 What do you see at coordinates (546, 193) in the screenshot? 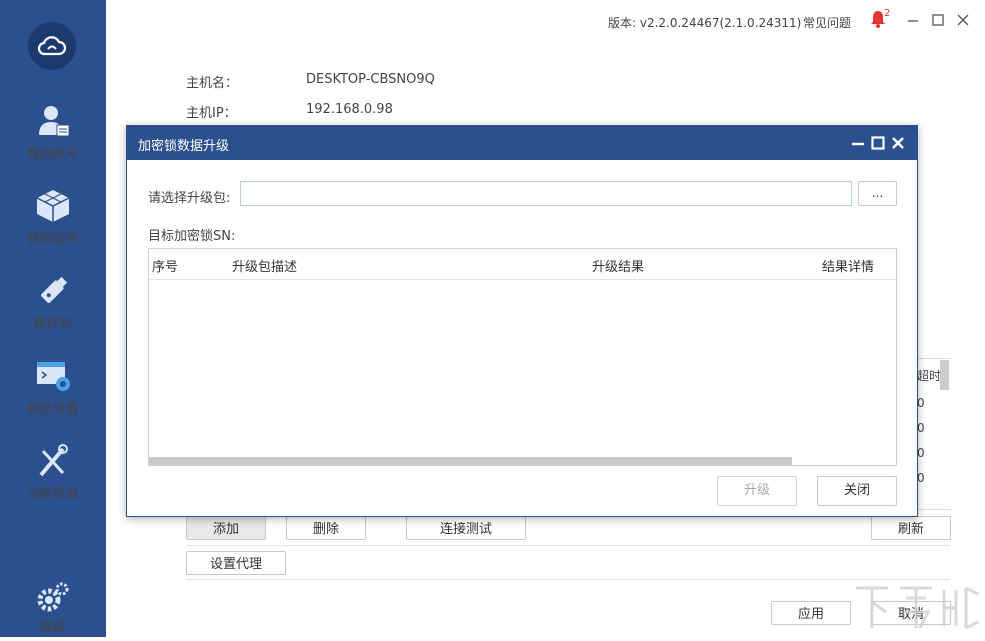
I see `package-path-input` at bounding box center [546, 193].